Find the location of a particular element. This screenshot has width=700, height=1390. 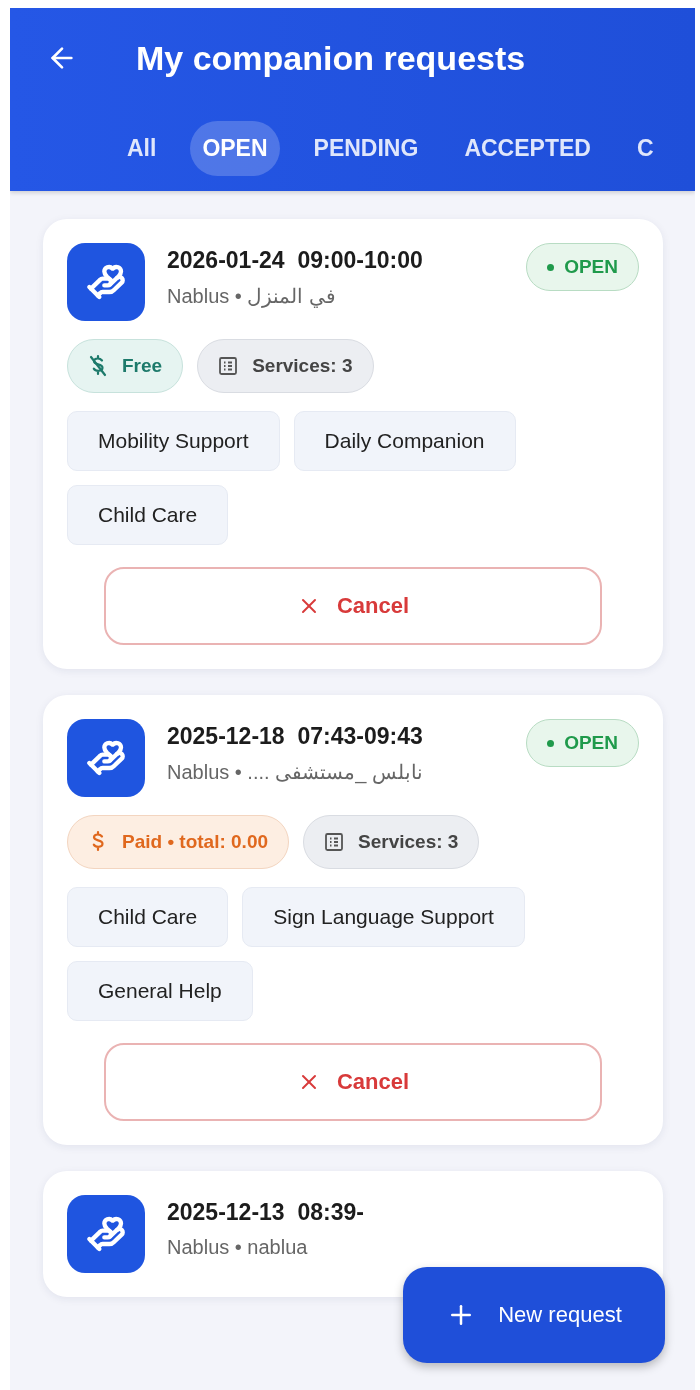

service-tag: Mobility Support is located at coordinates (173, 441).